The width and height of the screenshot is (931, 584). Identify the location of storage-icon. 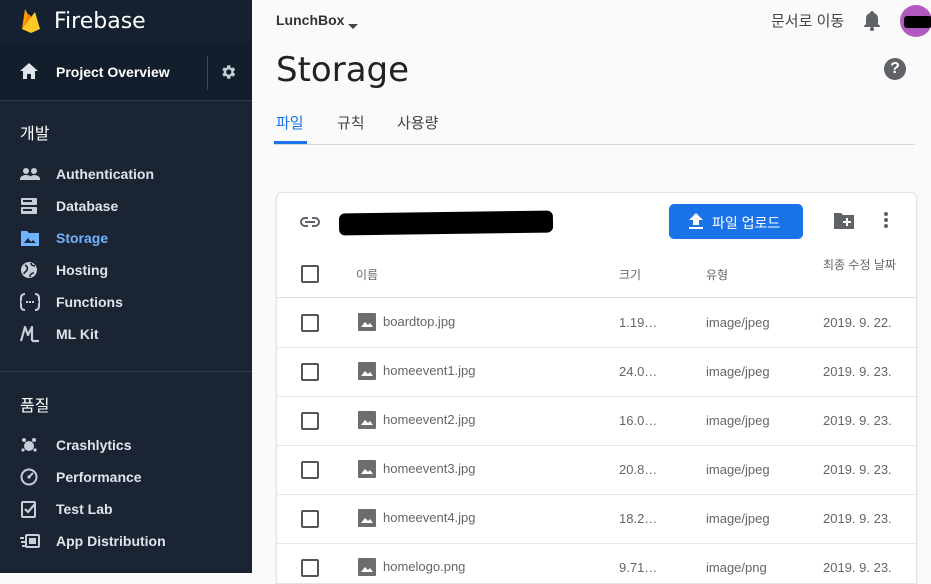
(30, 238).